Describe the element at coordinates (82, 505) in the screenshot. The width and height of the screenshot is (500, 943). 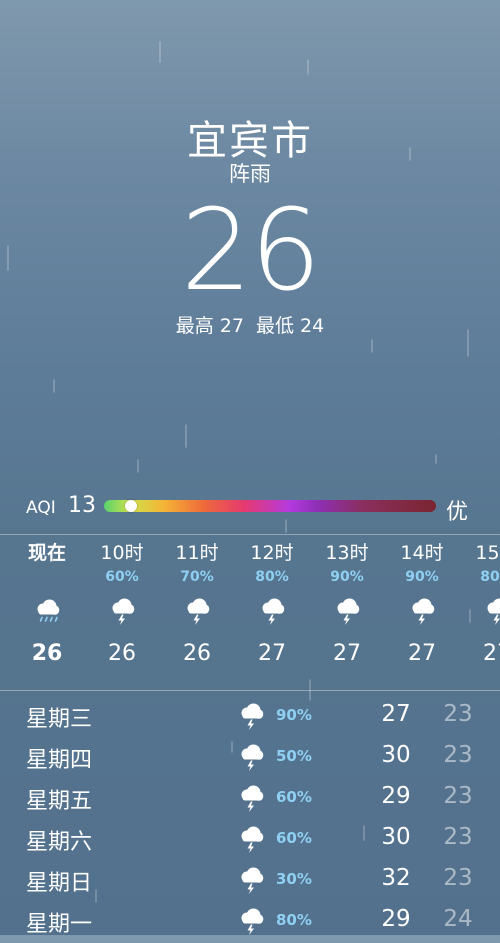
I see `aqi-value: 13` at that location.